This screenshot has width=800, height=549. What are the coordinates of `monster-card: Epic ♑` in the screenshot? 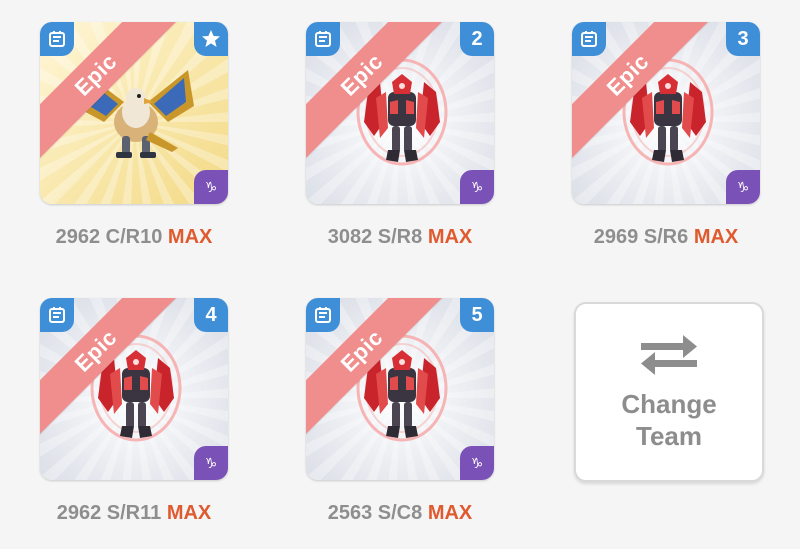 It's located at (134, 113).